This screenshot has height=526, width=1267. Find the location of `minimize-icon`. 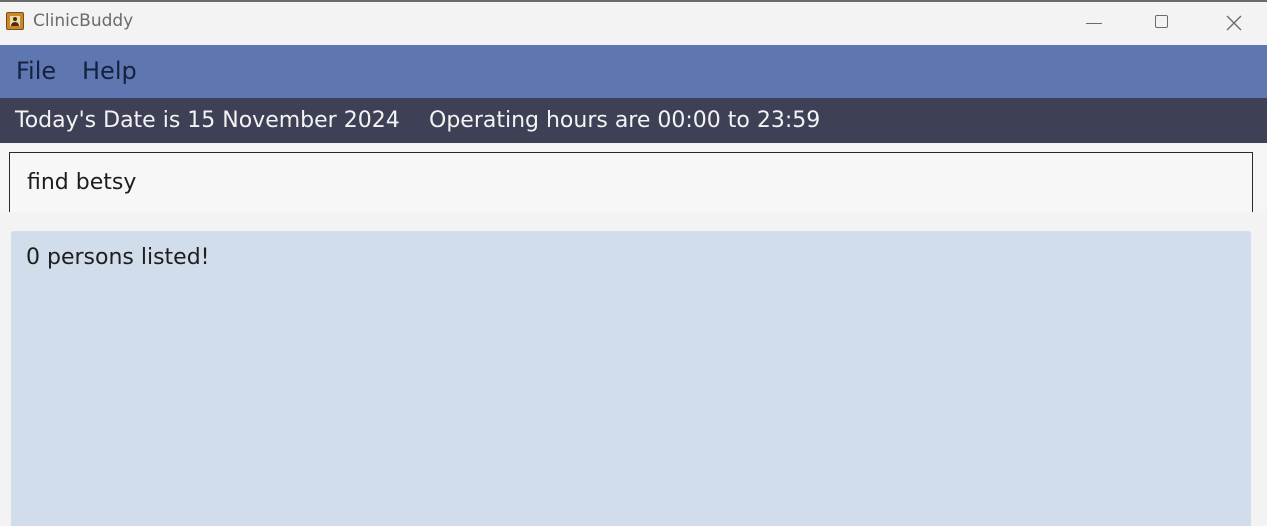

minimize-icon is located at coordinates (1094, 23).